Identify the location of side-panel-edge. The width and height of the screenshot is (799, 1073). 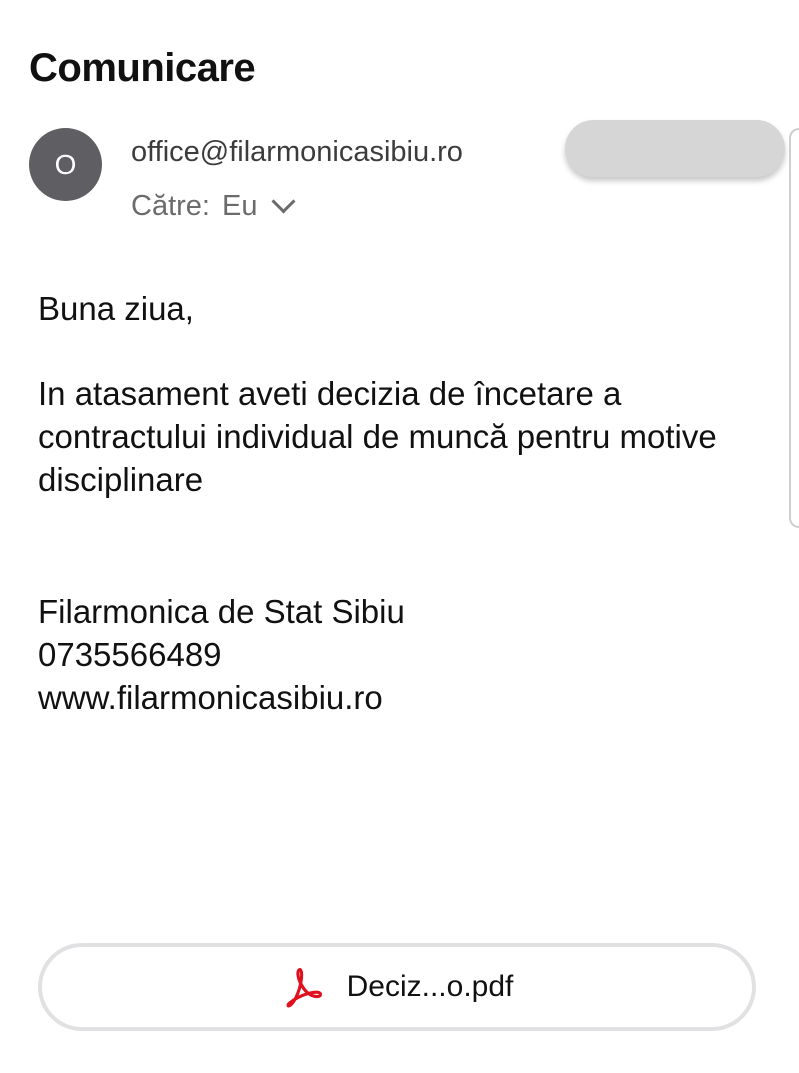
(794, 328).